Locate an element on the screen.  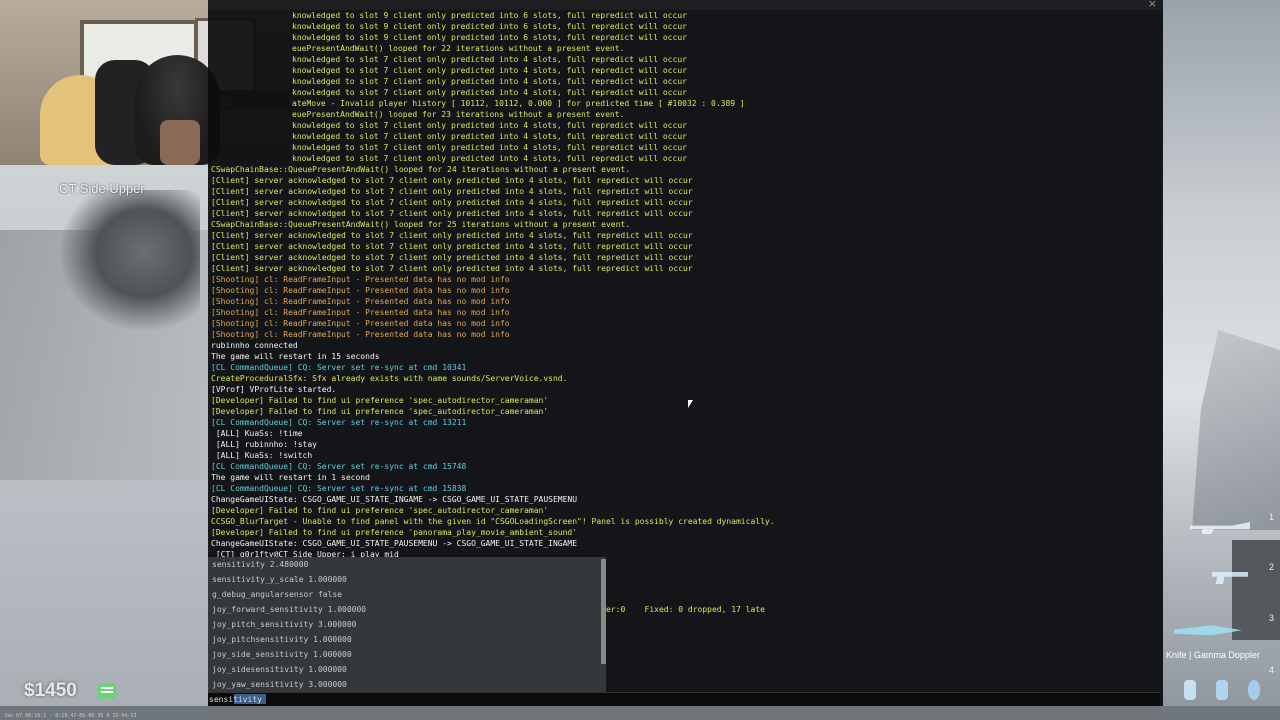
console-line: [ALL] rubinnho: !stay is located at coordinates (264, 444).